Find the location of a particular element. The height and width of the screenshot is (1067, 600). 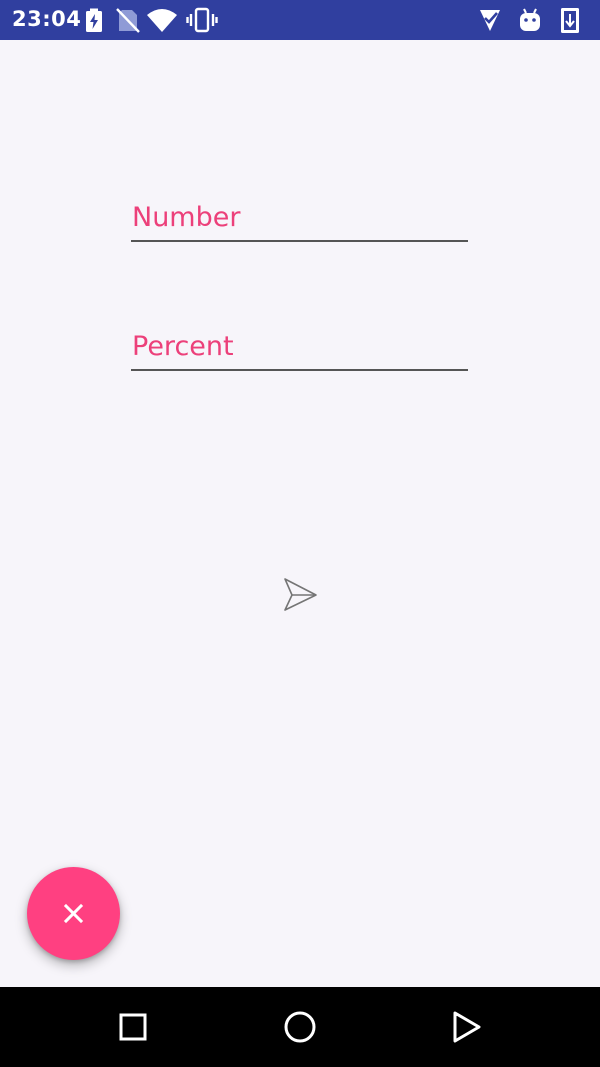

number-input is located at coordinates (301, 219).